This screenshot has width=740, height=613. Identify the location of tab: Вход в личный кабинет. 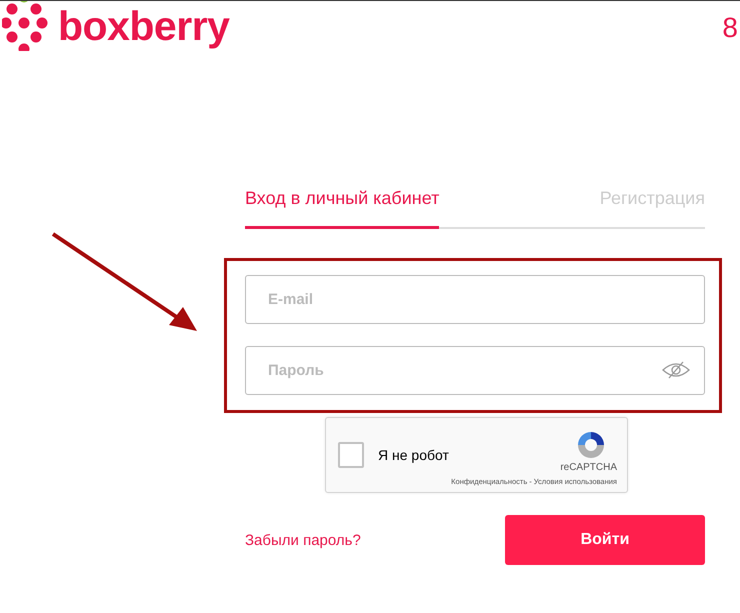
(342, 206).